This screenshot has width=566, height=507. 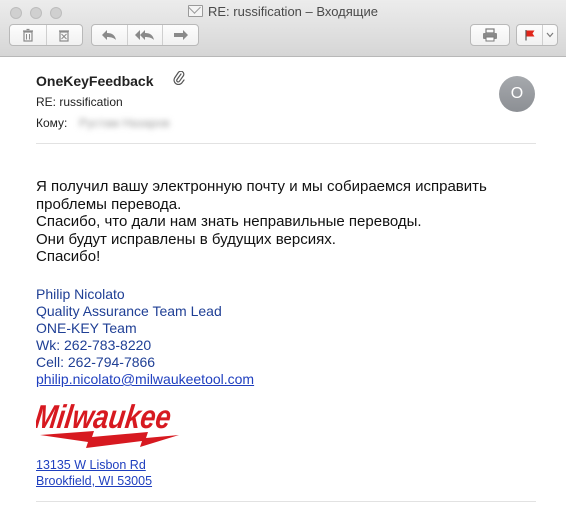 I want to click on body-line: Они будут исправлены в будущих версиях., so click(x=186, y=239).